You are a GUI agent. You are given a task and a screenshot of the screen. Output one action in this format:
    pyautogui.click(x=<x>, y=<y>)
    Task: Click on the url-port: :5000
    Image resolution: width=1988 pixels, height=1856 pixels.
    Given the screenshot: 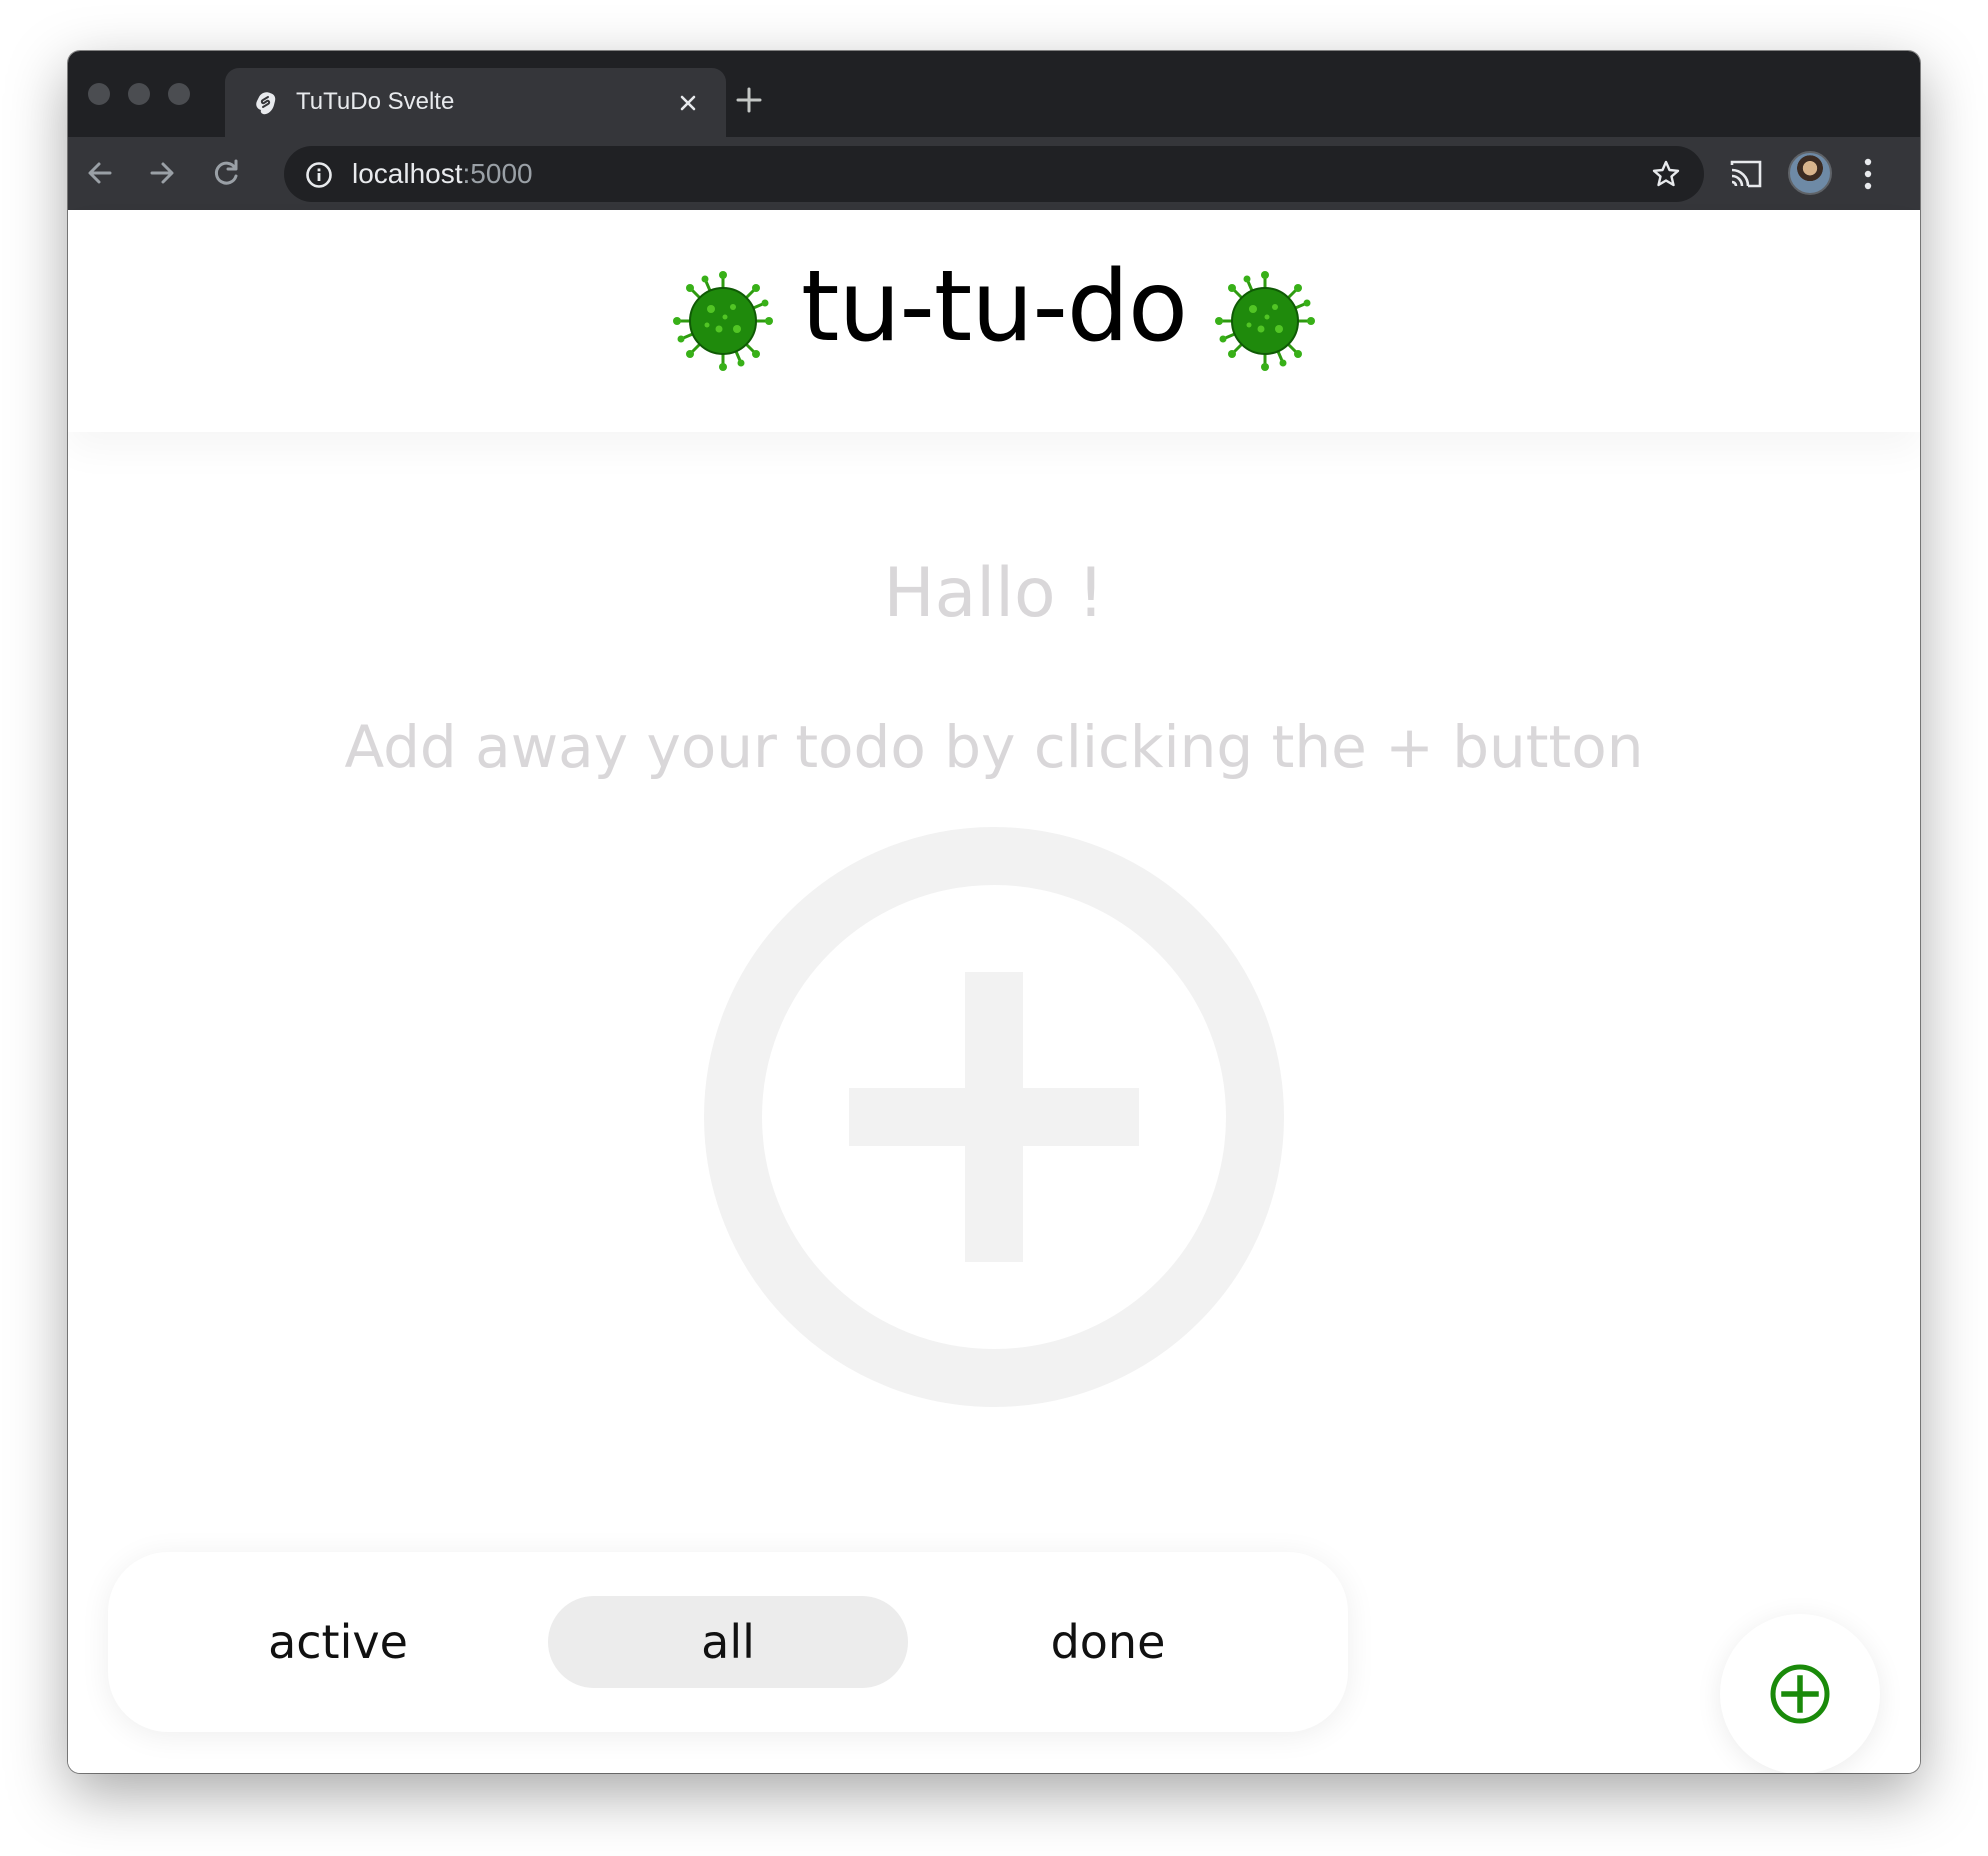 What is the action you would take?
    pyautogui.click(x=497, y=173)
    